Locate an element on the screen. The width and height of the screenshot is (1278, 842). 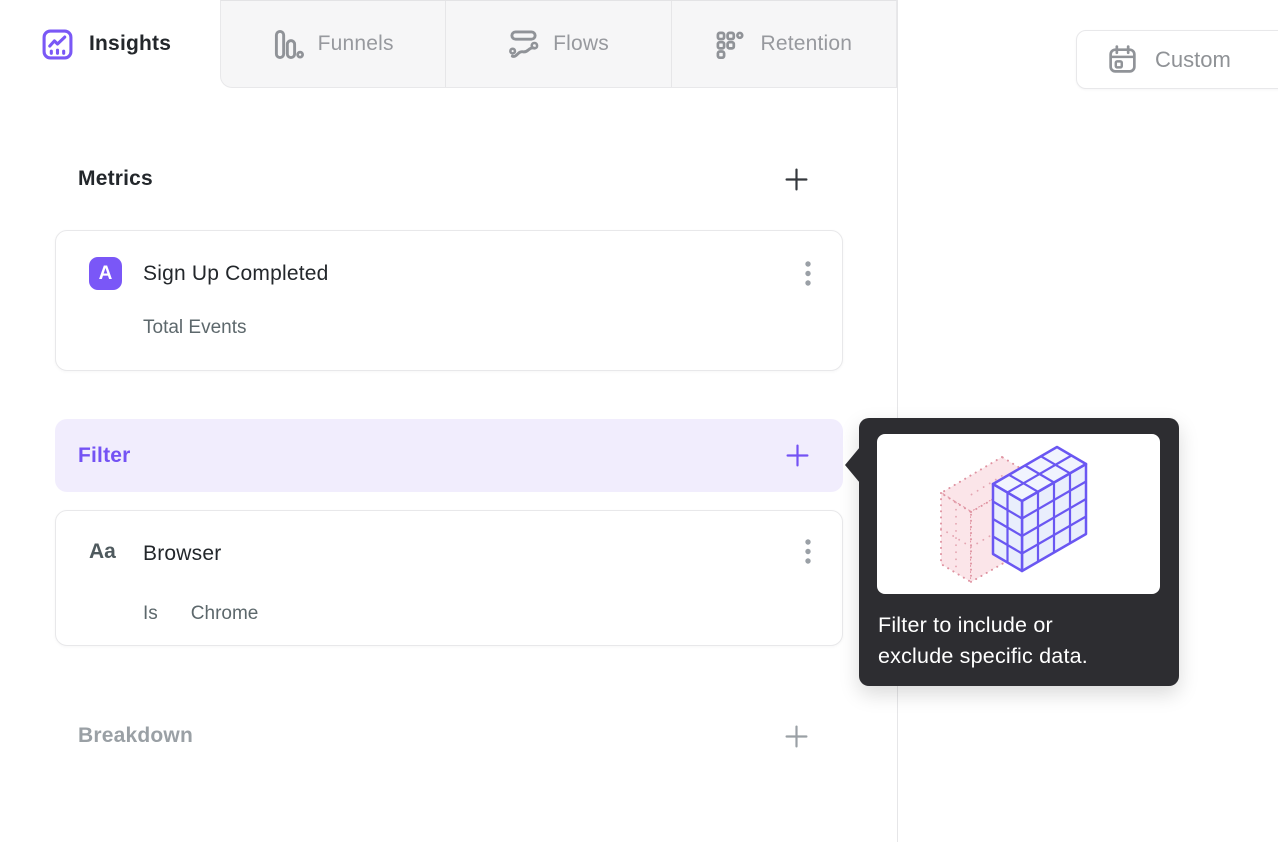
add-breakdown-plus-icon is located at coordinates (796, 736).